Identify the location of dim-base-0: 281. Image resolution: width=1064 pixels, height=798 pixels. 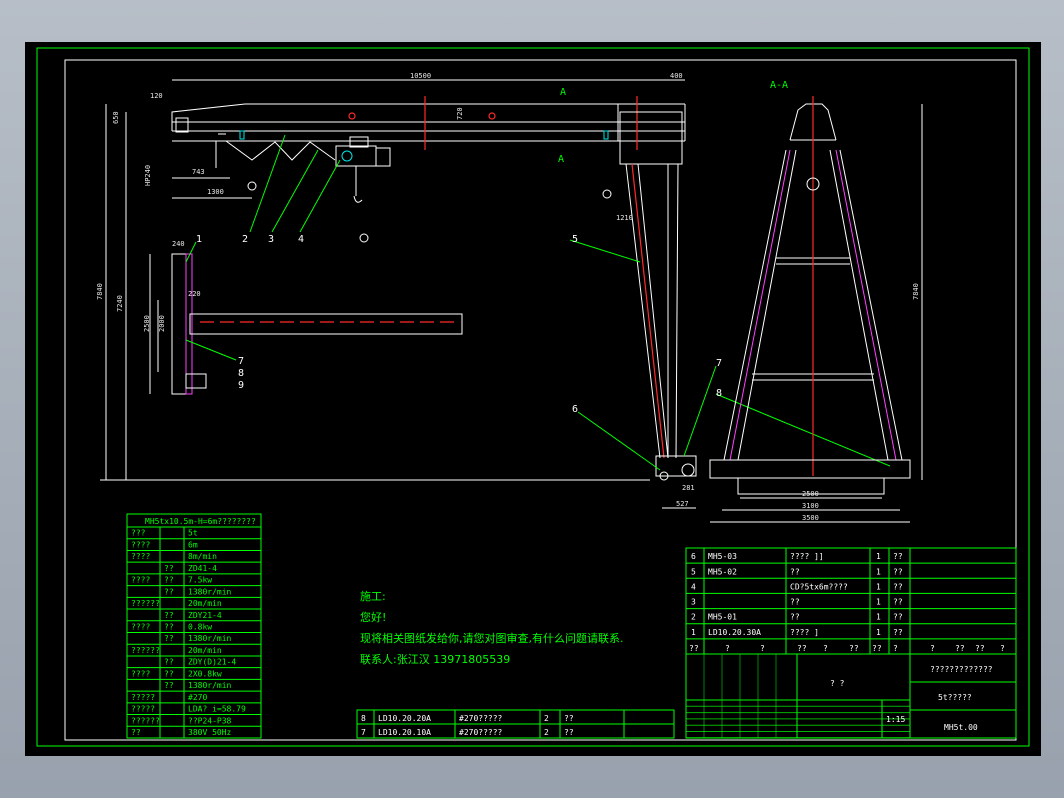
(688, 488).